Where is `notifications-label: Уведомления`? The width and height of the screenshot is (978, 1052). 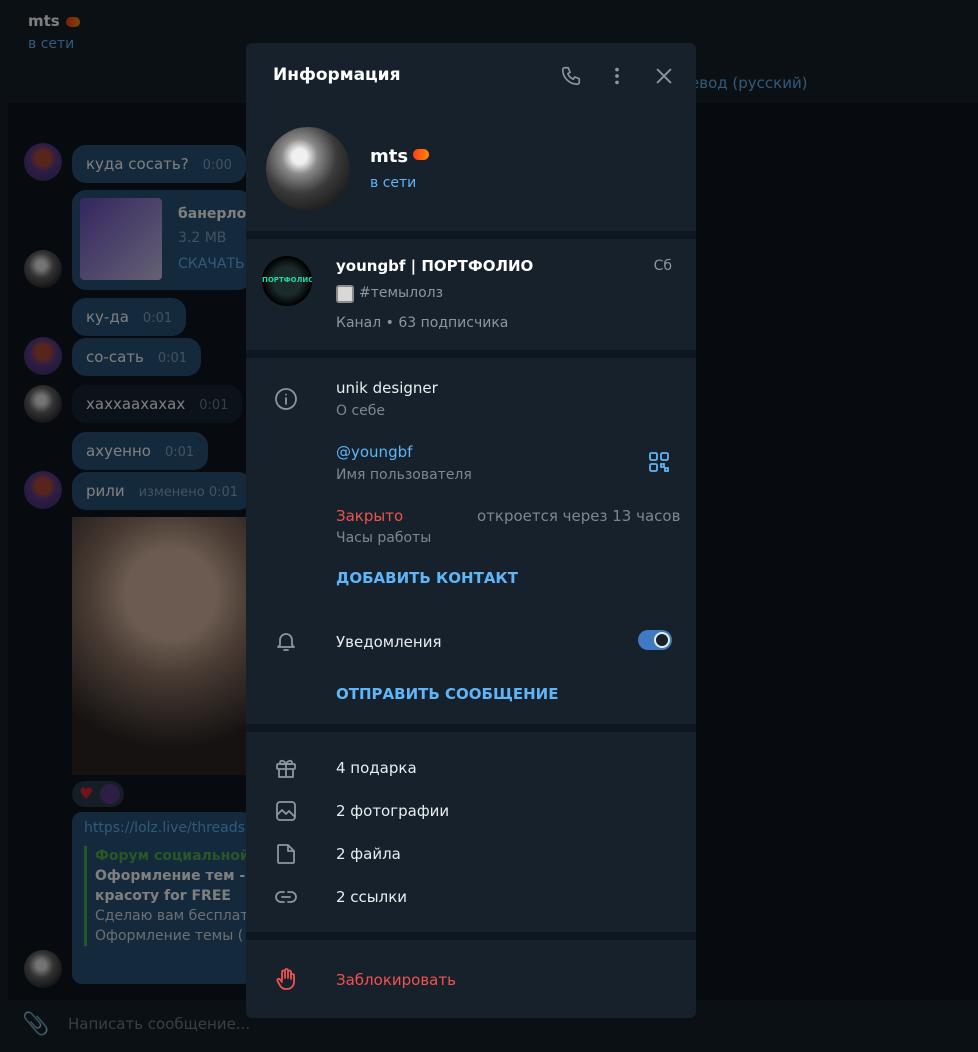 notifications-label: Уведомления is located at coordinates (389, 642).